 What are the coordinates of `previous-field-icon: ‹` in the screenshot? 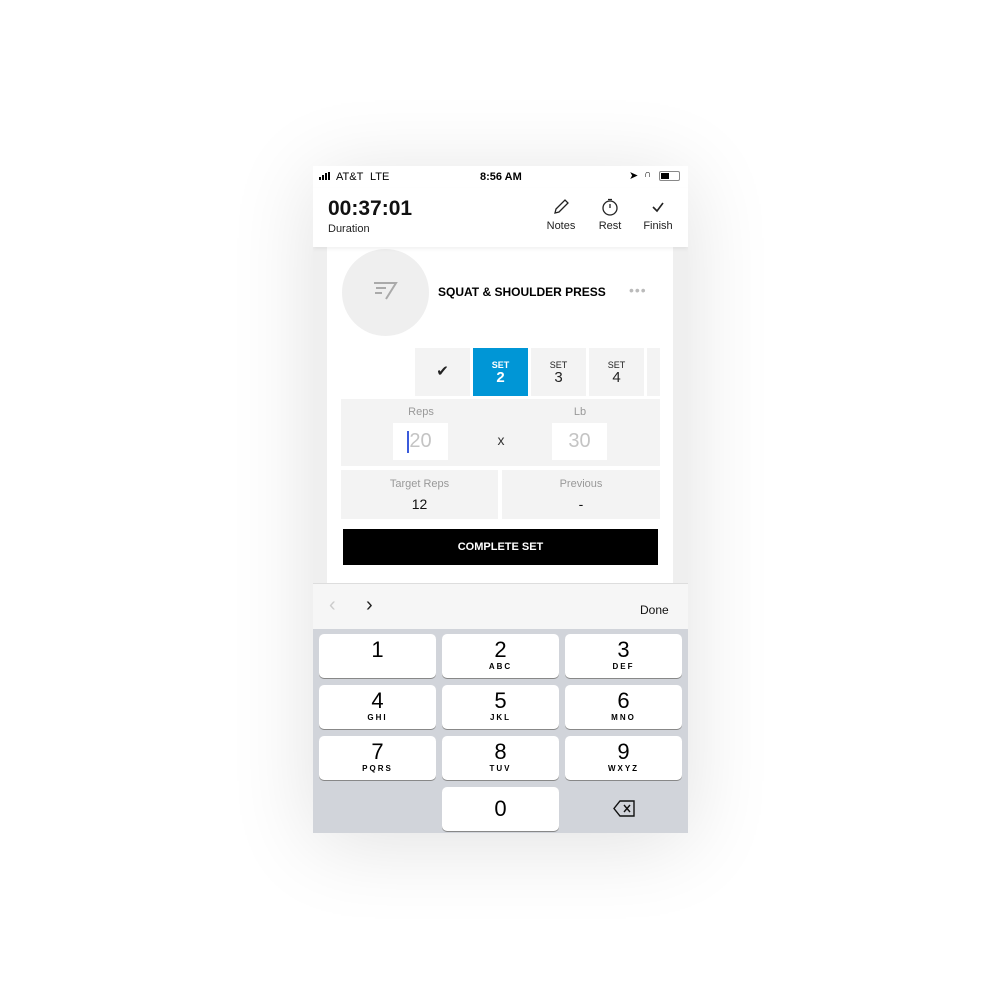 It's located at (332, 605).